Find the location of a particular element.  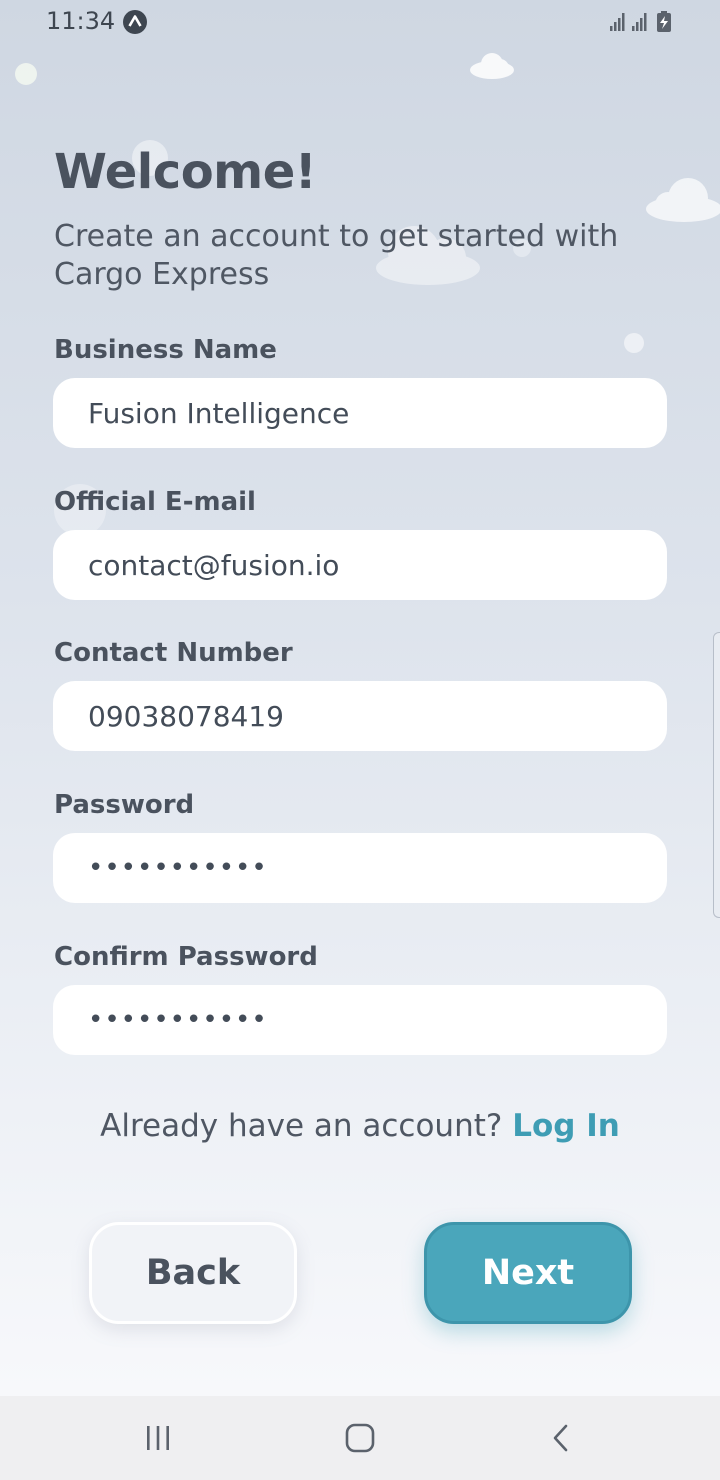

back-button: Back is located at coordinates (193, 1273).